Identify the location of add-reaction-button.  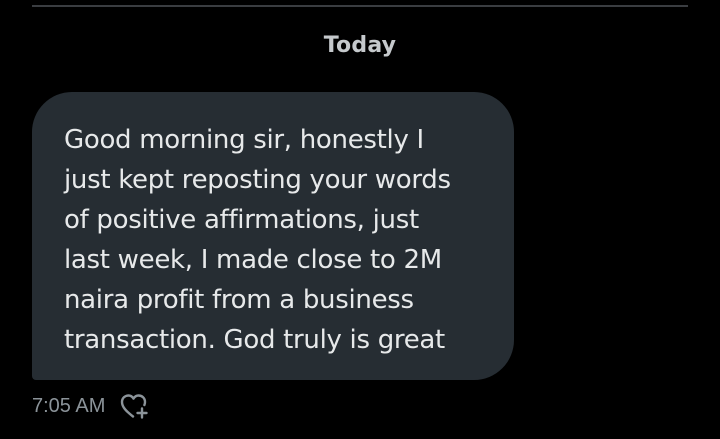
(135, 406).